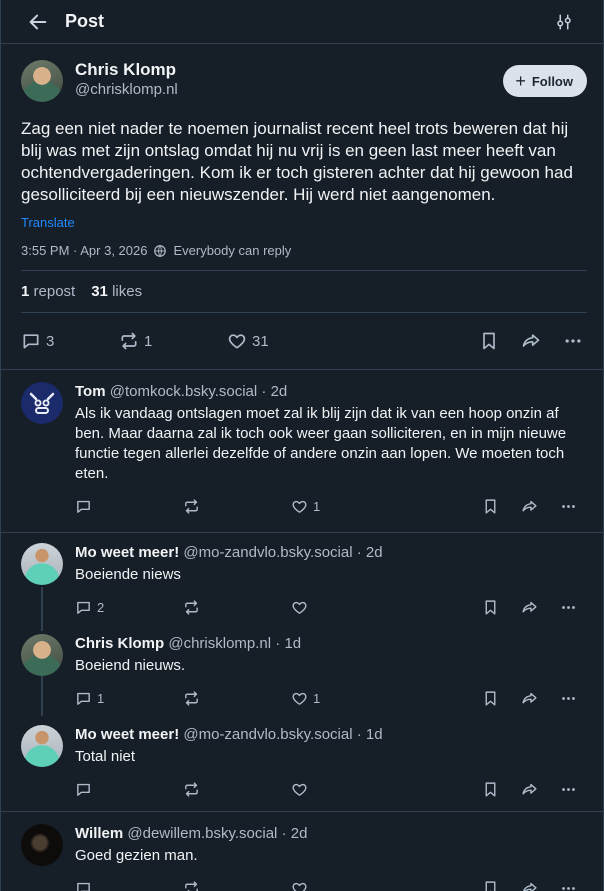 The width and height of the screenshot is (604, 891). Describe the element at coordinates (260, 341) in the screenshot. I see `like-action-count: 31` at that location.